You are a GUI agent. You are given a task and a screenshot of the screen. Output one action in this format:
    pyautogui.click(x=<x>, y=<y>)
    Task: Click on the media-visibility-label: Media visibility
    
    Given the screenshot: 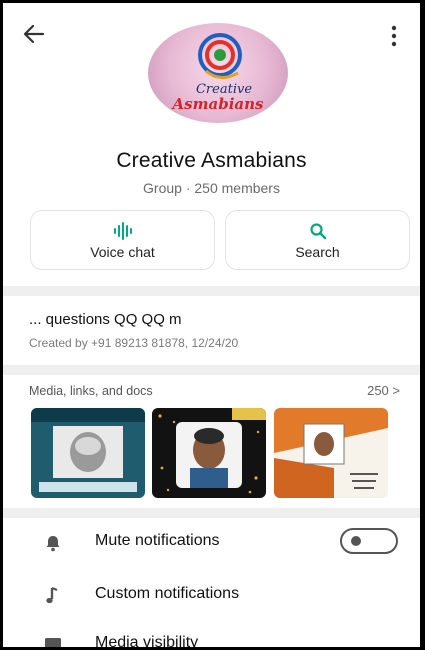 What is the action you would take?
    pyautogui.click(x=147, y=642)
    